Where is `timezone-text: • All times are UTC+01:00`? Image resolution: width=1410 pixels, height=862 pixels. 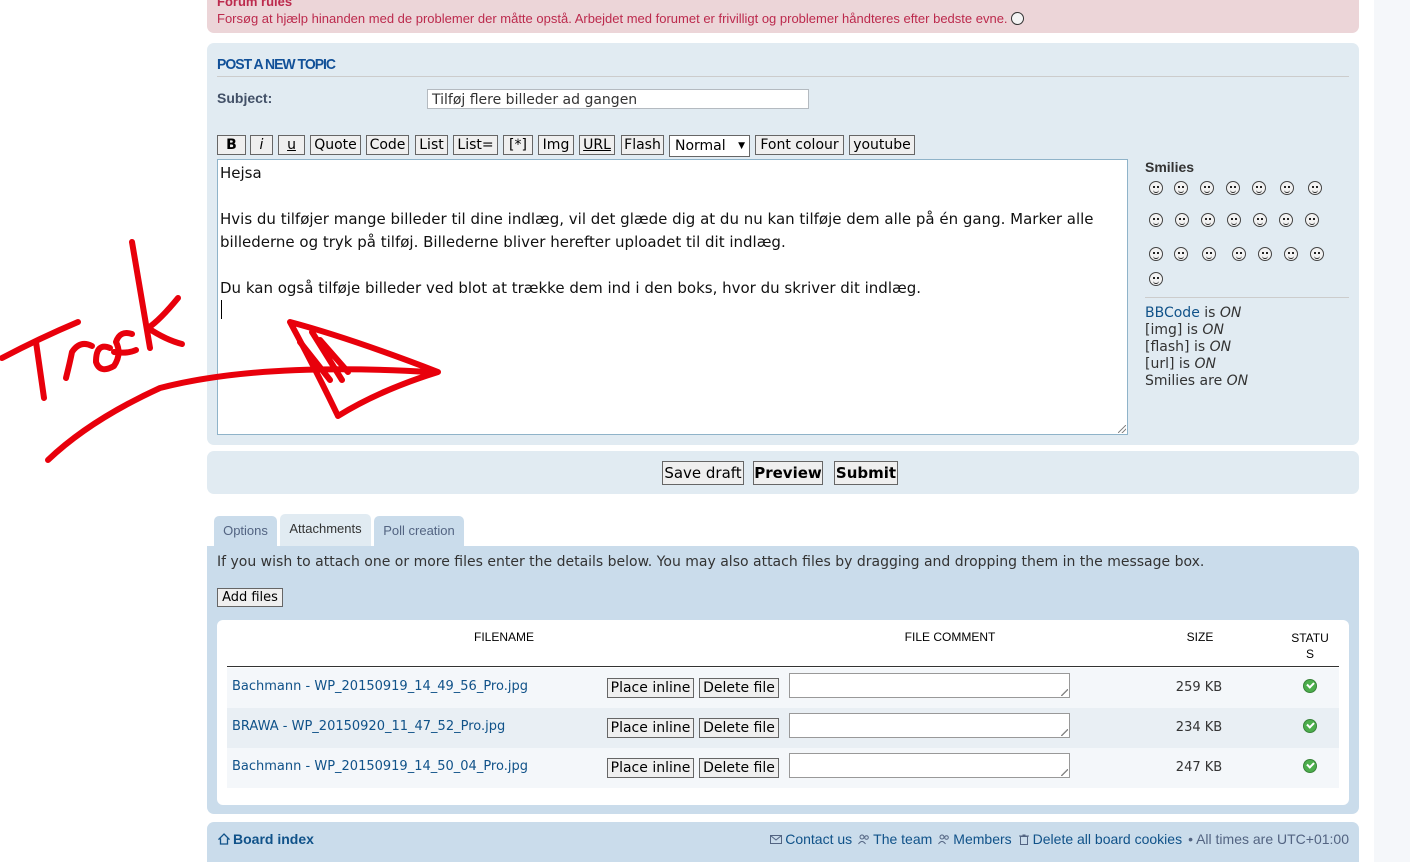 timezone-text: • All times are UTC+01:00 is located at coordinates (1268, 839).